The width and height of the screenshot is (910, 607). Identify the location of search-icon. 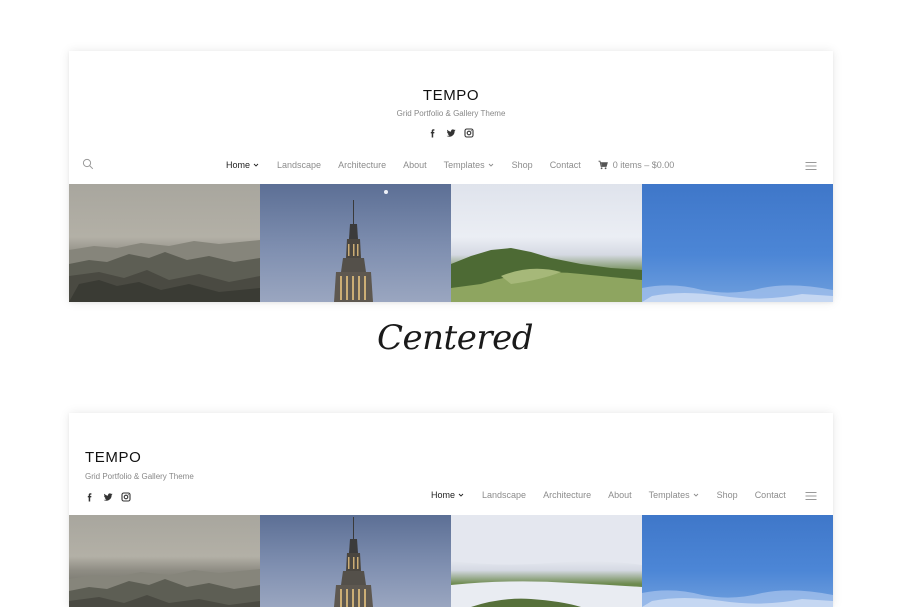
(88, 164).